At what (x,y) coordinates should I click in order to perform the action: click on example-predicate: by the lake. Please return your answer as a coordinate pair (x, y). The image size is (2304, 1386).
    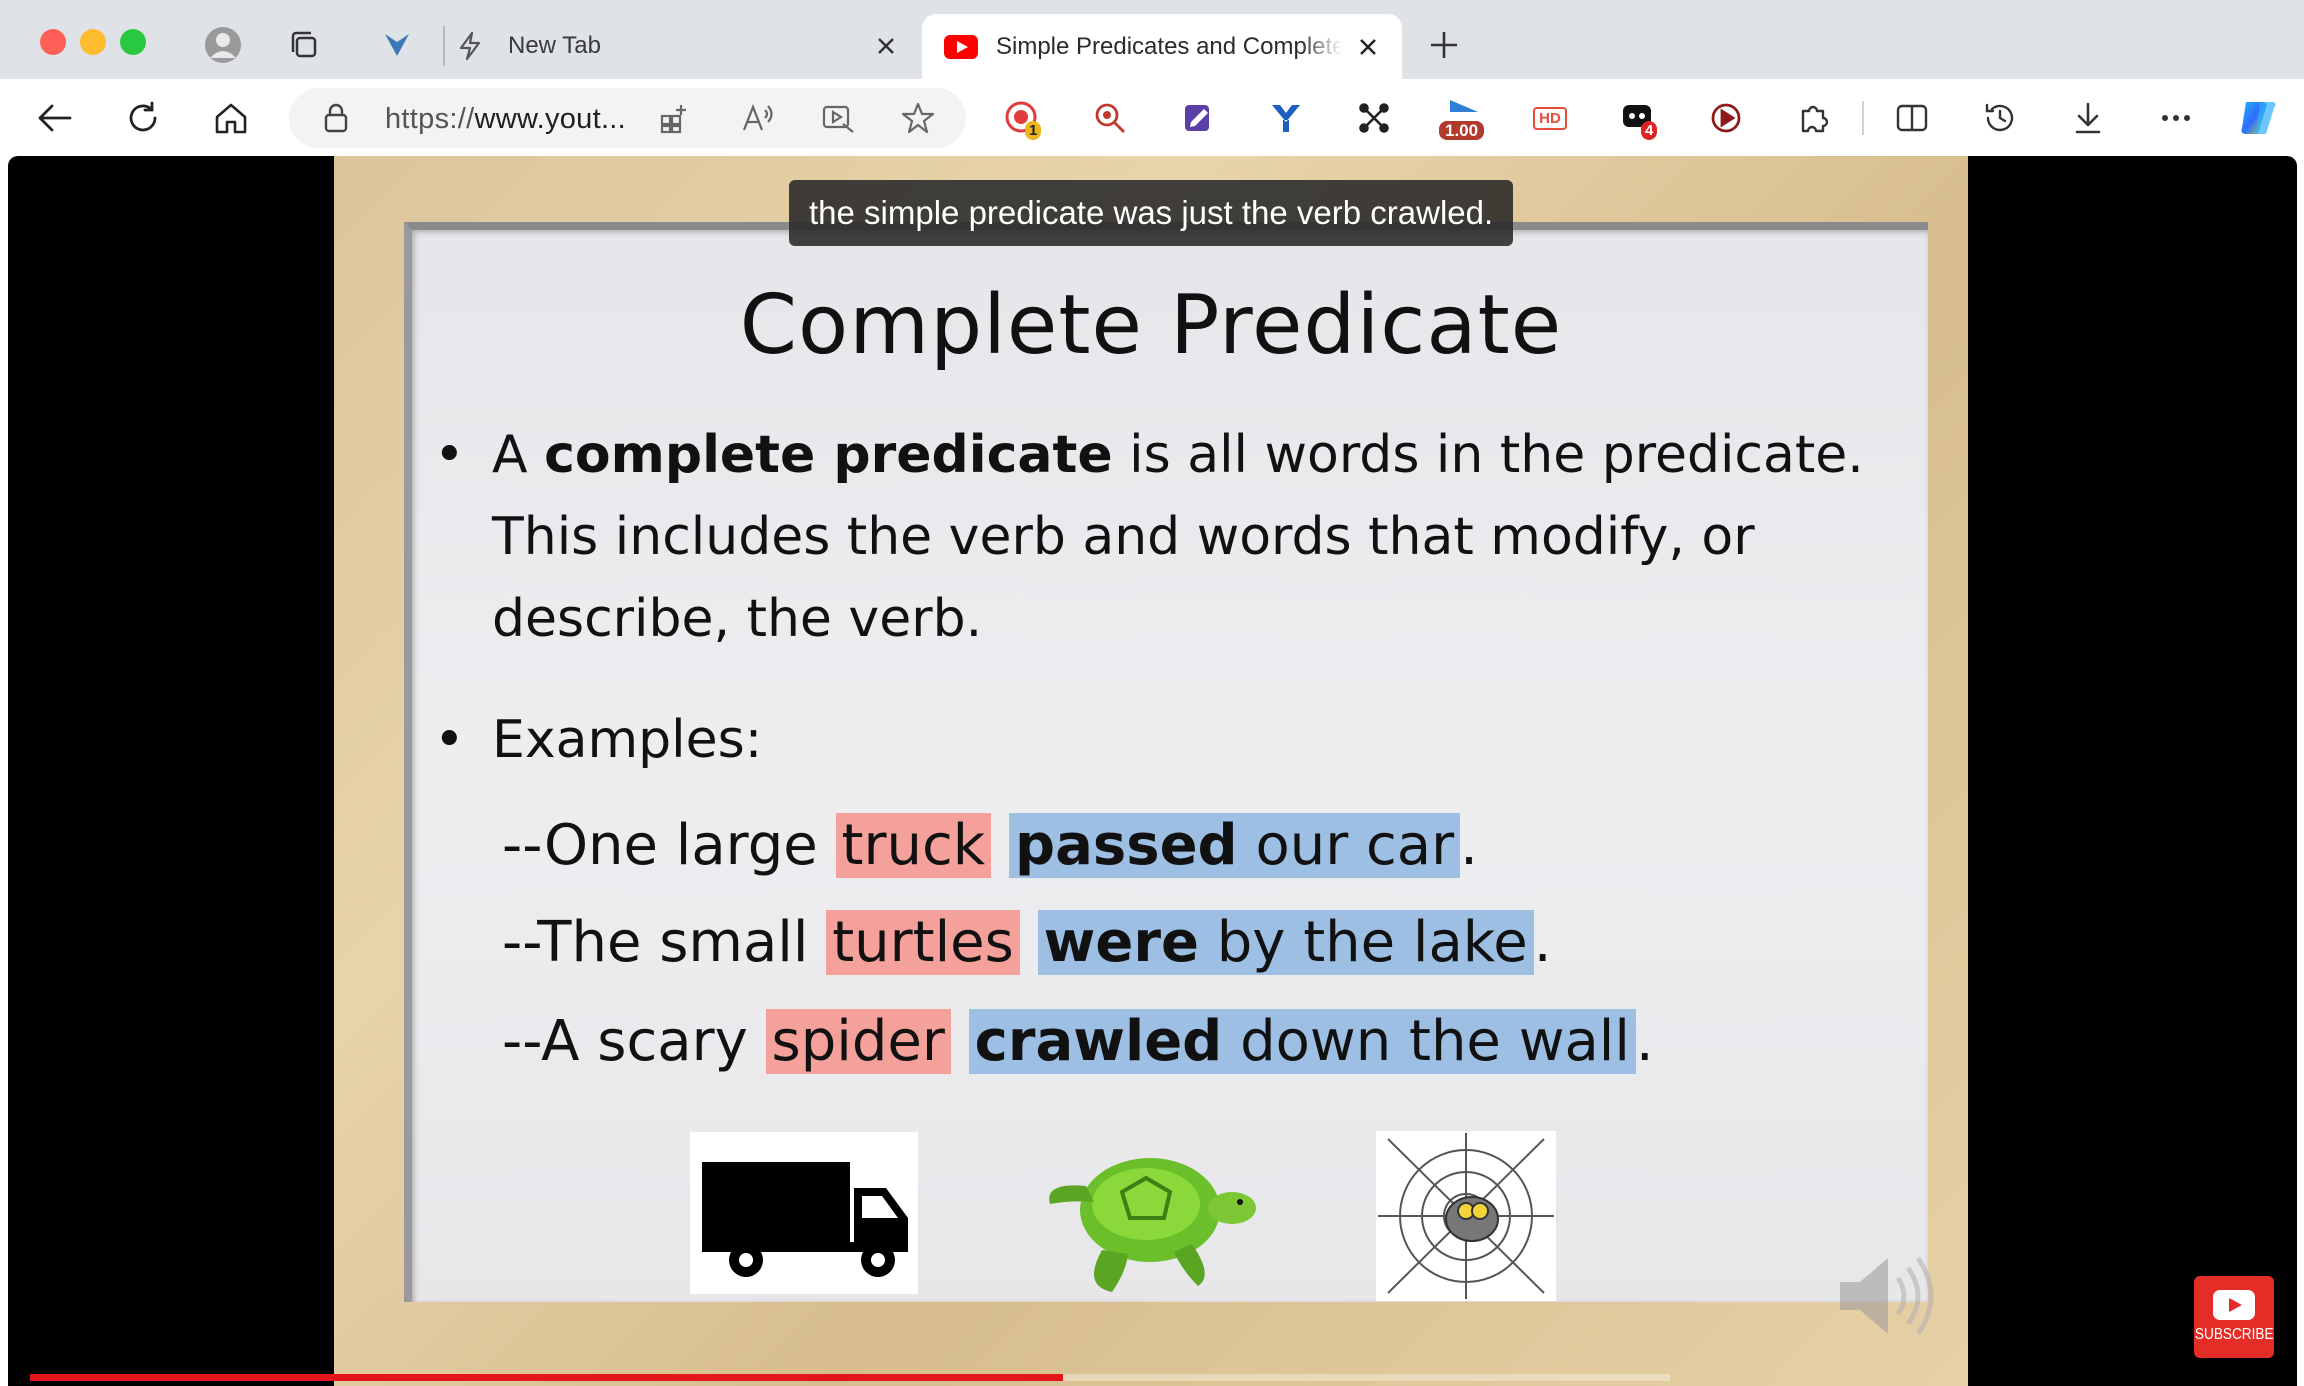
    Looking at the image, I should click on (1363, 942).